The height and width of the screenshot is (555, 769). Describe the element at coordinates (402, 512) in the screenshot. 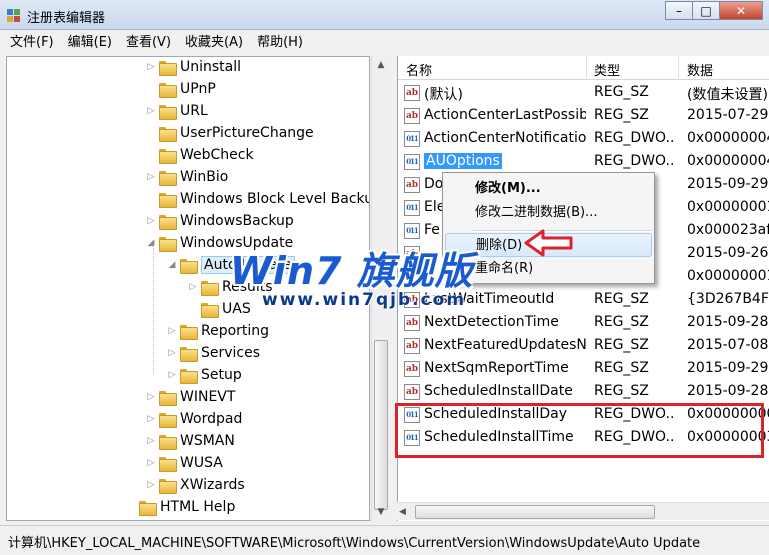

I see `scroll-left-icon: ◀` at that location.